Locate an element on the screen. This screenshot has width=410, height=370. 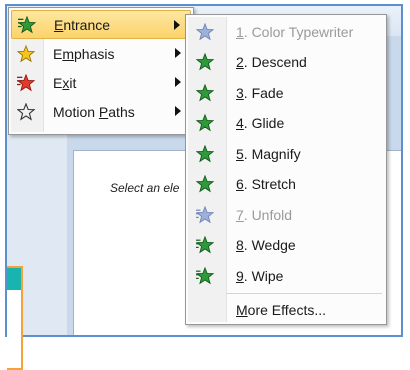
menu-item-motion-paths: Motion Paths is located at coordinates (101, 111).